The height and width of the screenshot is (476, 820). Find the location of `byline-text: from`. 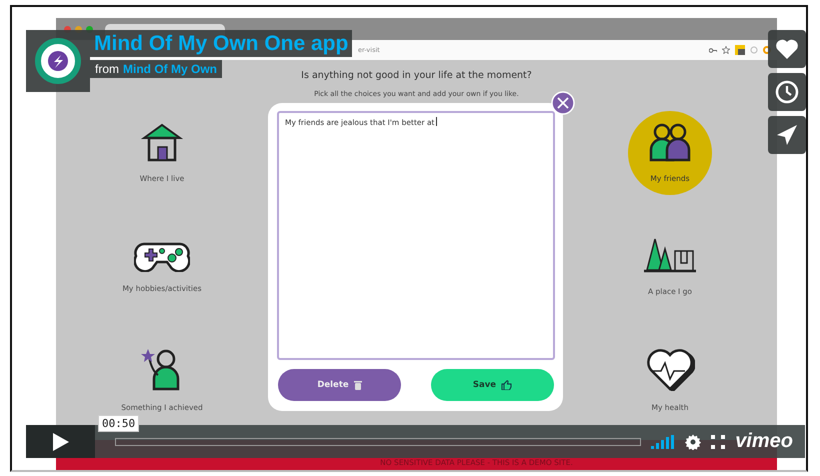

byline-text: from is located at coordinates (107, 69).